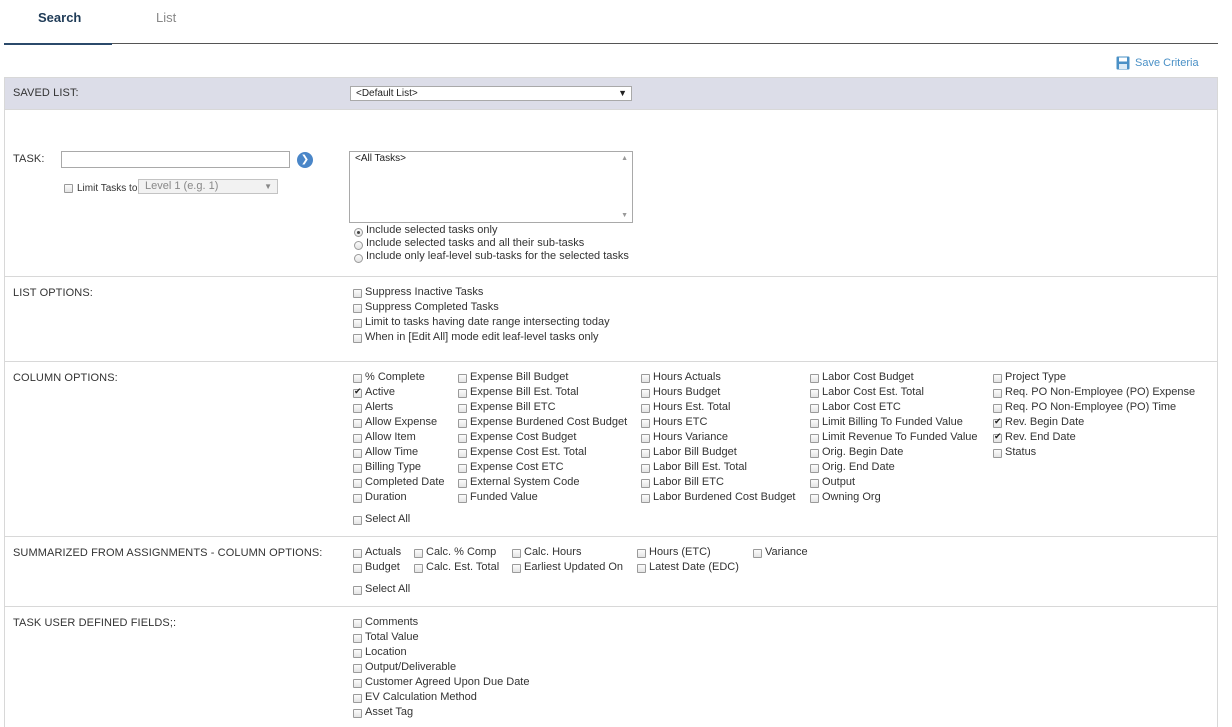 This screenshot has height=727, width=1232. What do you see at coordinates (357, 468) in the screenshot?
I see `billing-type-checkbox` at bounding box center [357, 468].